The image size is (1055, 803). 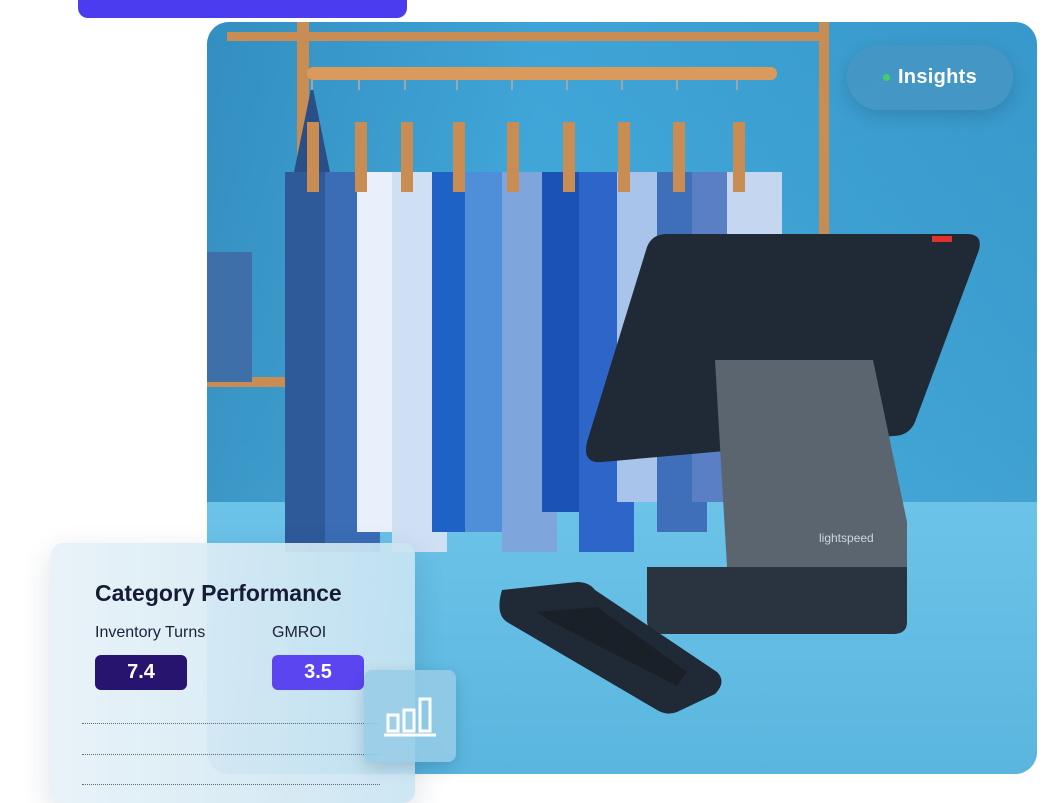 I want to click on svg-text: lightspeed, so click(x=846, y=538).